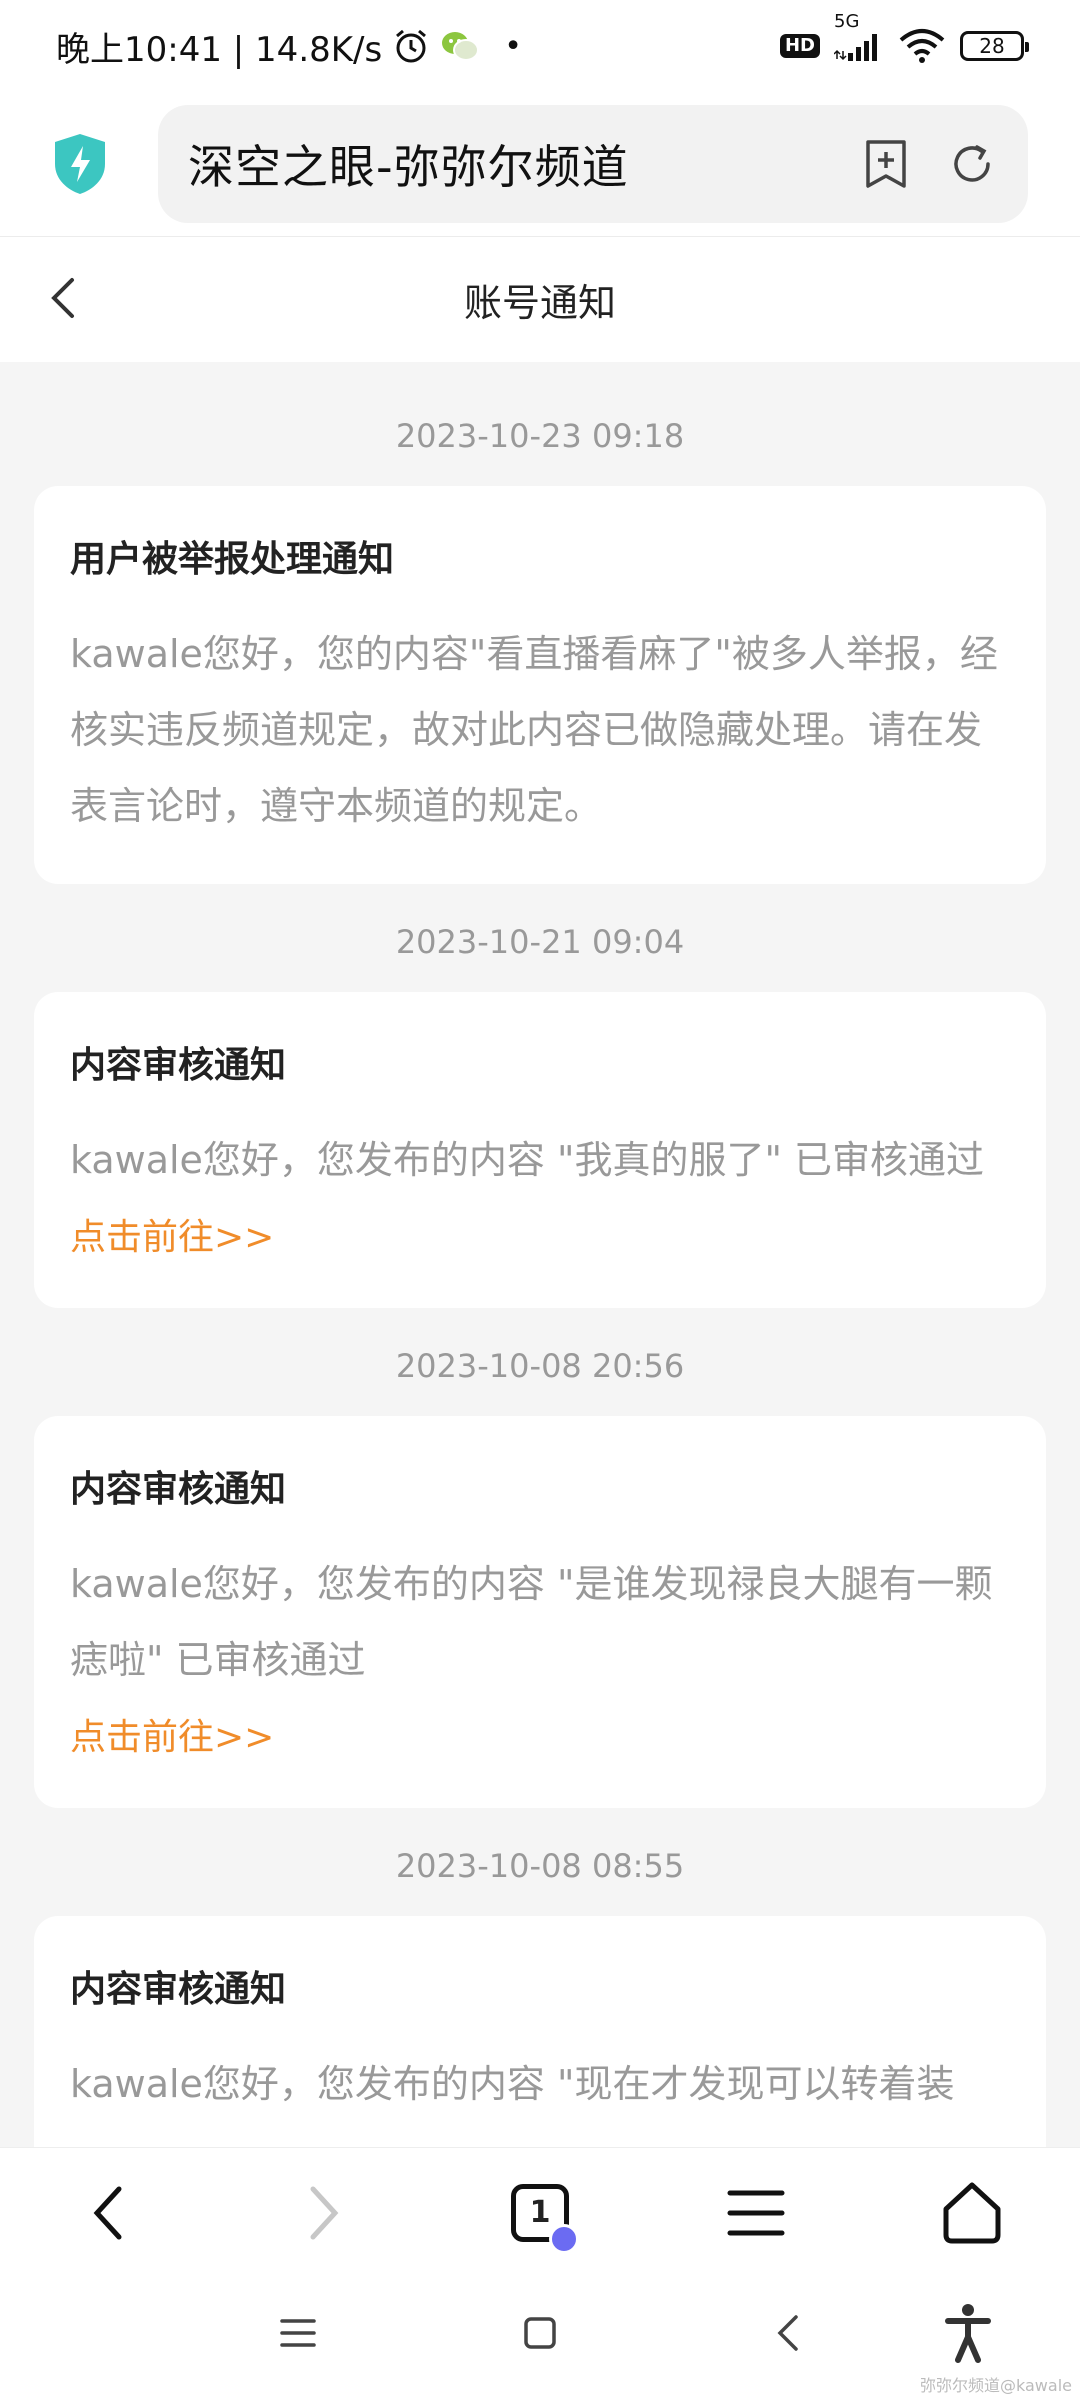 The width and height of the screenshot is (1080, 2400). I want to click on arrow-back-icon, so click(107, 2212).